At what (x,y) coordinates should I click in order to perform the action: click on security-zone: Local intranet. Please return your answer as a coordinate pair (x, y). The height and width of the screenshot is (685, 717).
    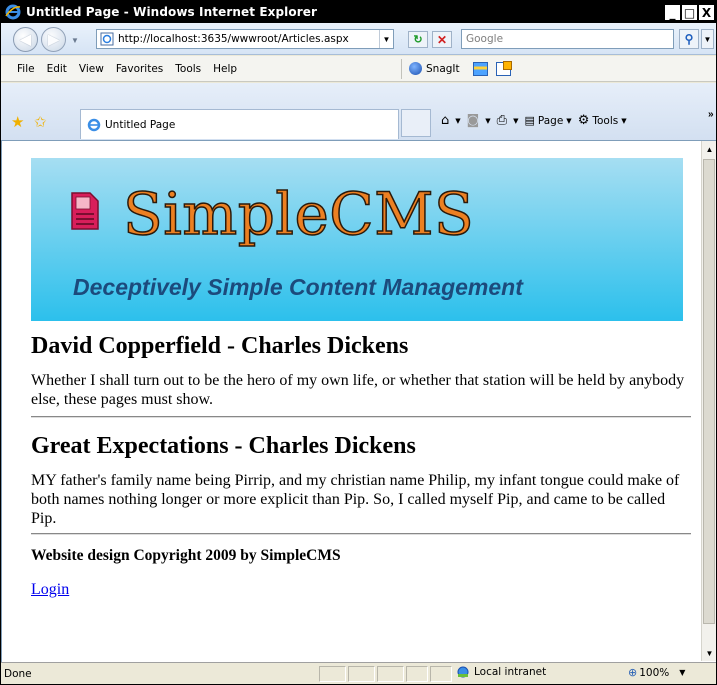
    Looking at the image, I should click on (501, 672).